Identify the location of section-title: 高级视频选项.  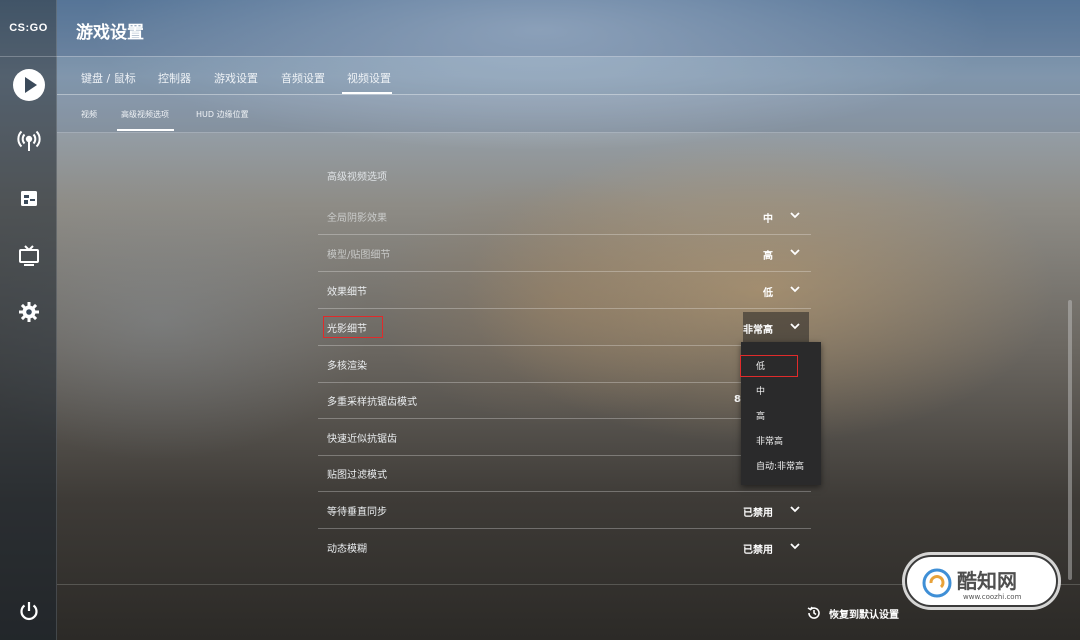
(357, 177).